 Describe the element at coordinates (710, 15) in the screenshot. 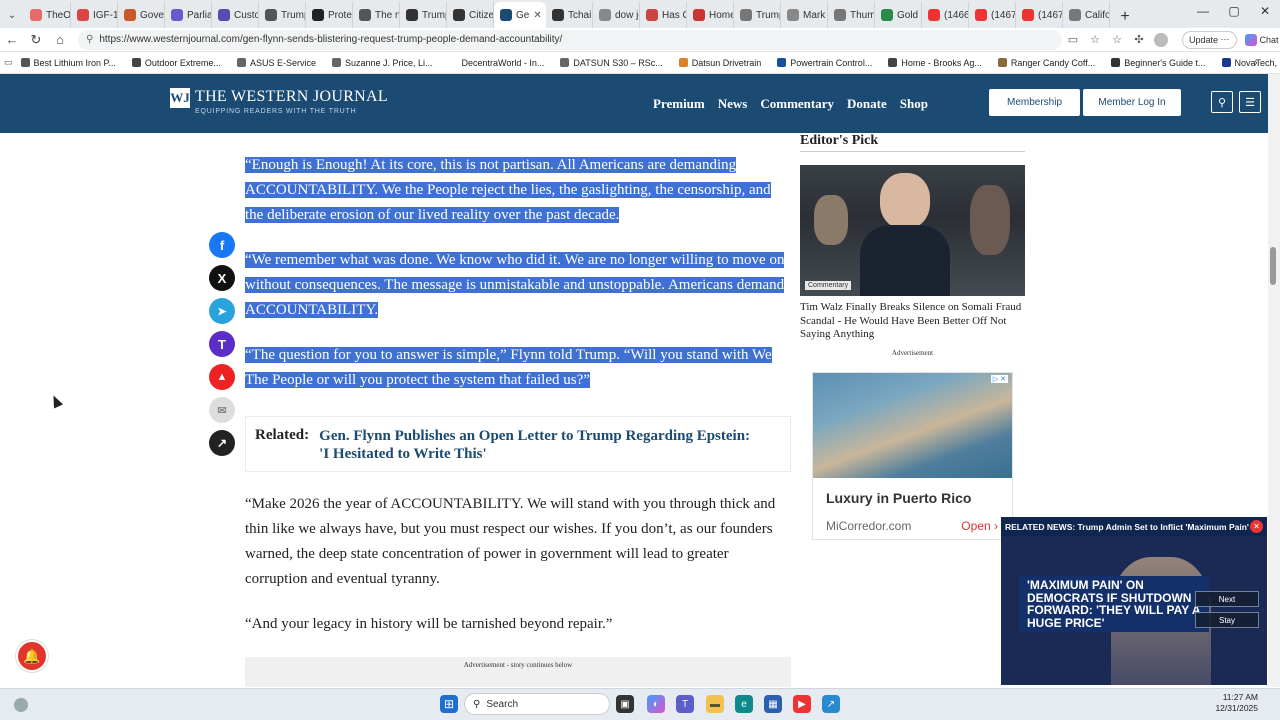

I see `browser-tab: Home` at that location.